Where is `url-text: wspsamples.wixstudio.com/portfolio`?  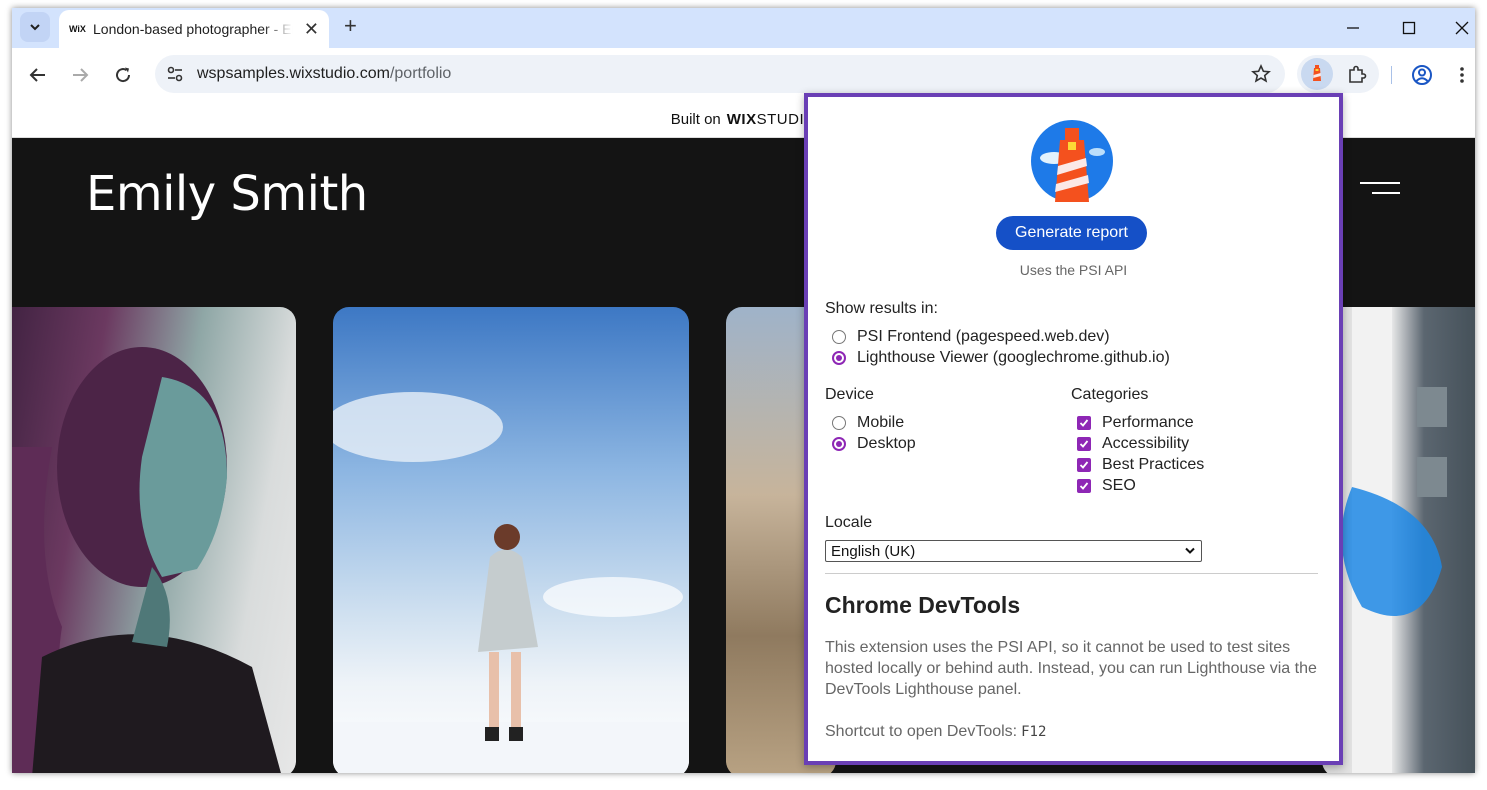
url-text: wspsamples.wixstudio.com/portfolio is located at coordinates (324, 74).